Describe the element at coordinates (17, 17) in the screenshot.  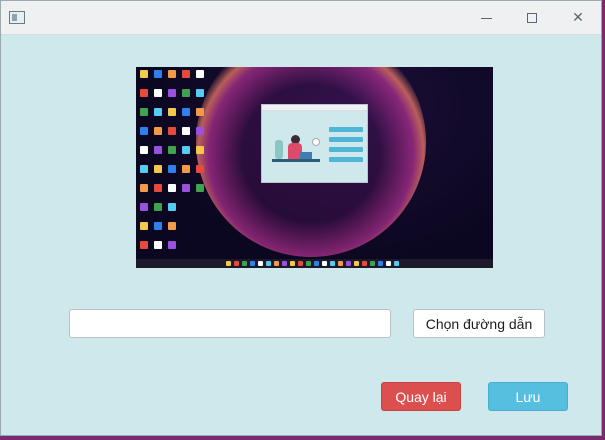
I see `app-window-icon` at that location.